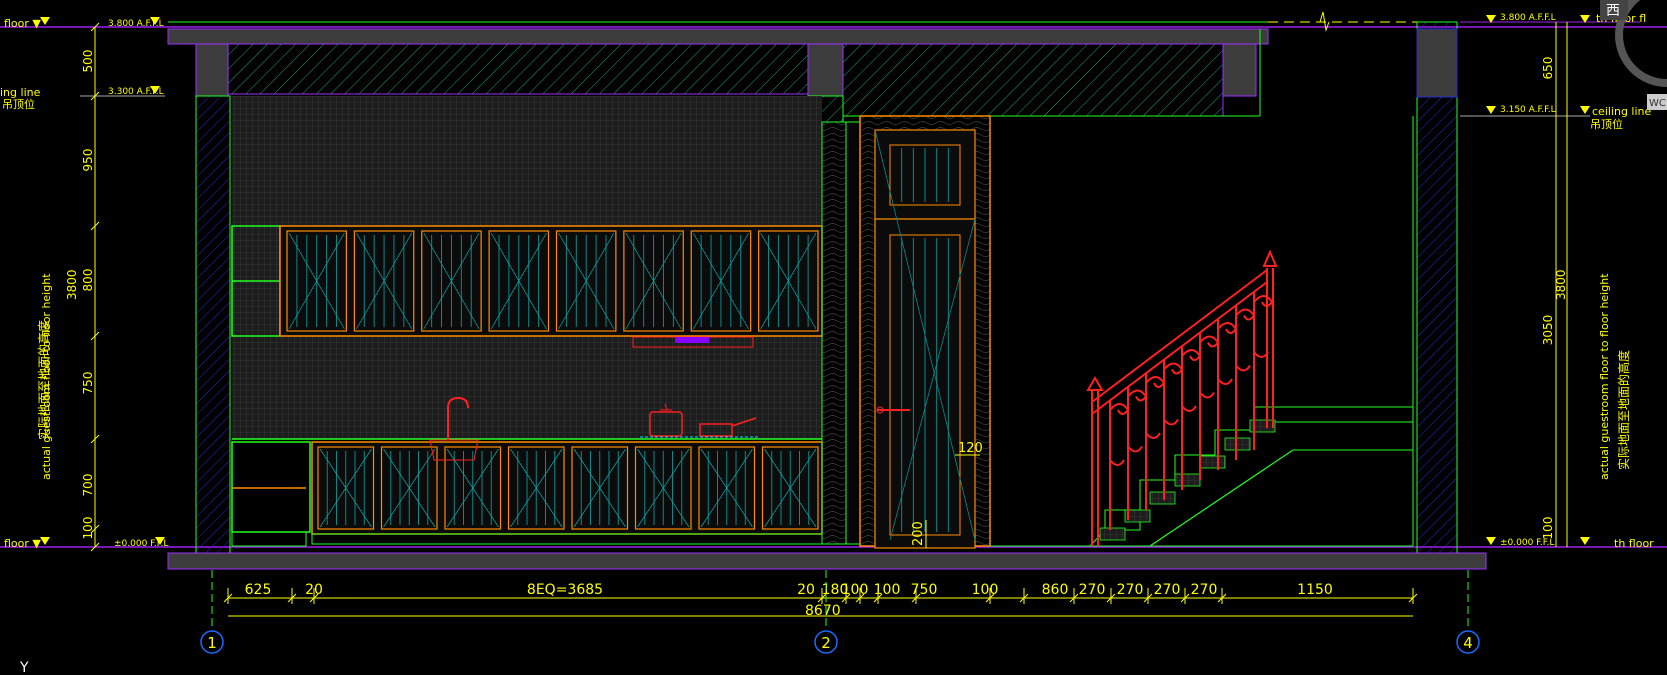  Describe the element at coordinates (1182, 397) in the screenshot. I see `stair-railing` at that location.